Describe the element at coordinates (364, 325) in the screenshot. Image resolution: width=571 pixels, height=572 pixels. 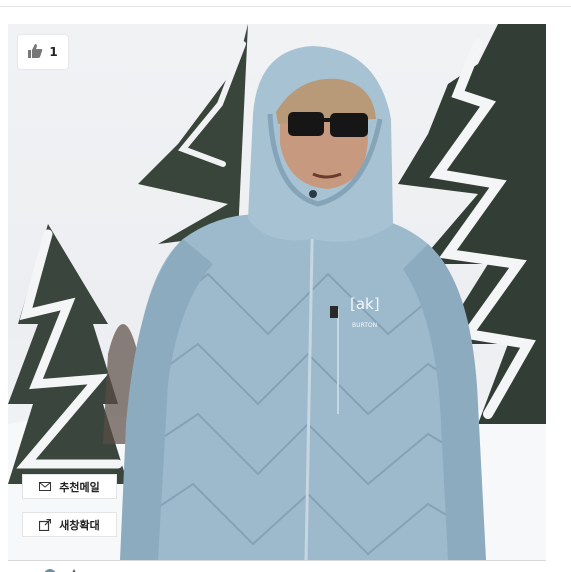
I see `jacket-brand: BURTON` at that location.